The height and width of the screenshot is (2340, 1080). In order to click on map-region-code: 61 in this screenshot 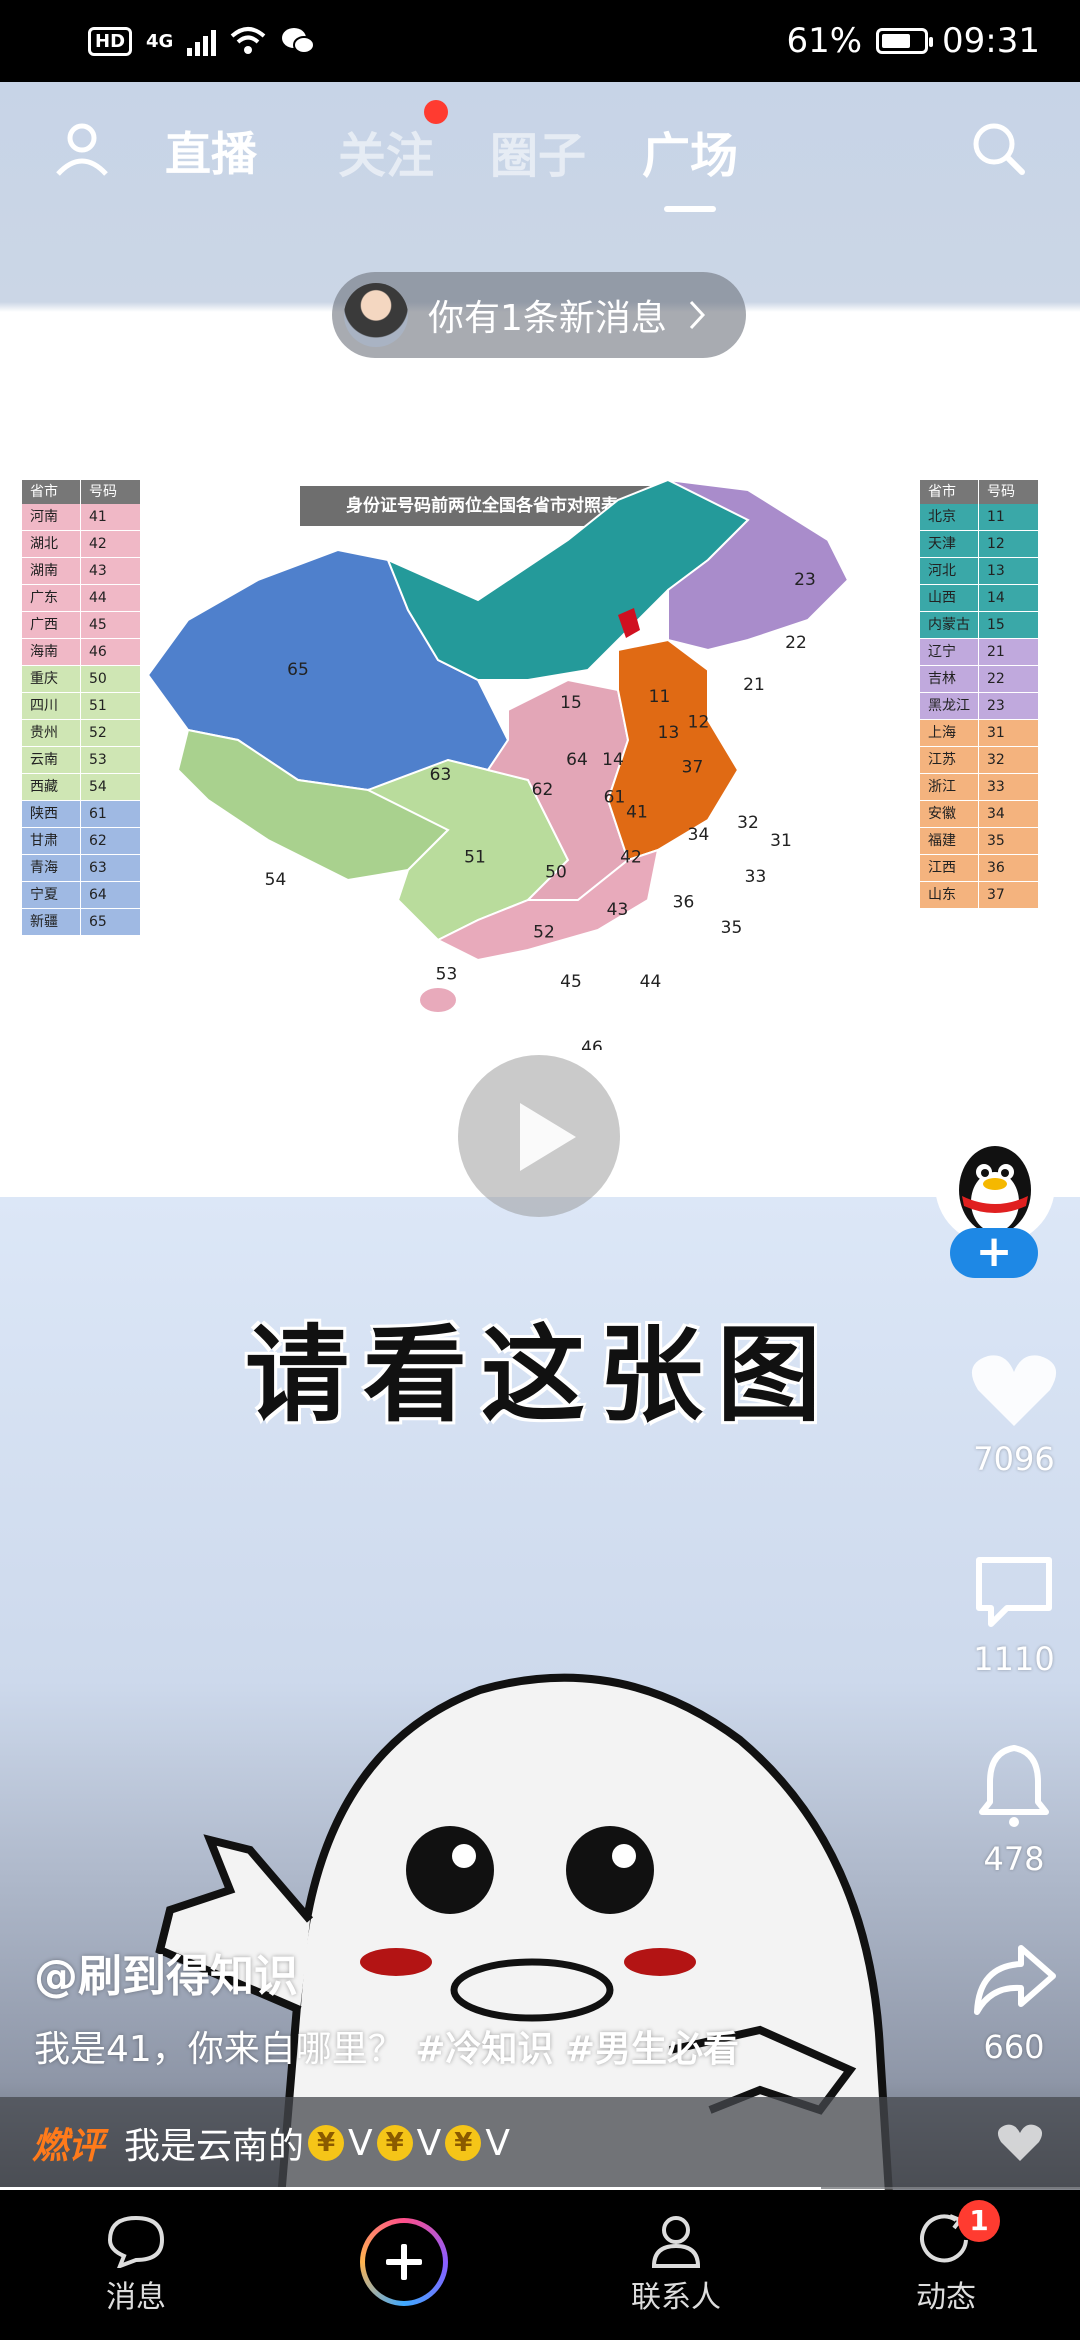, I will do `click(615, 798)`.